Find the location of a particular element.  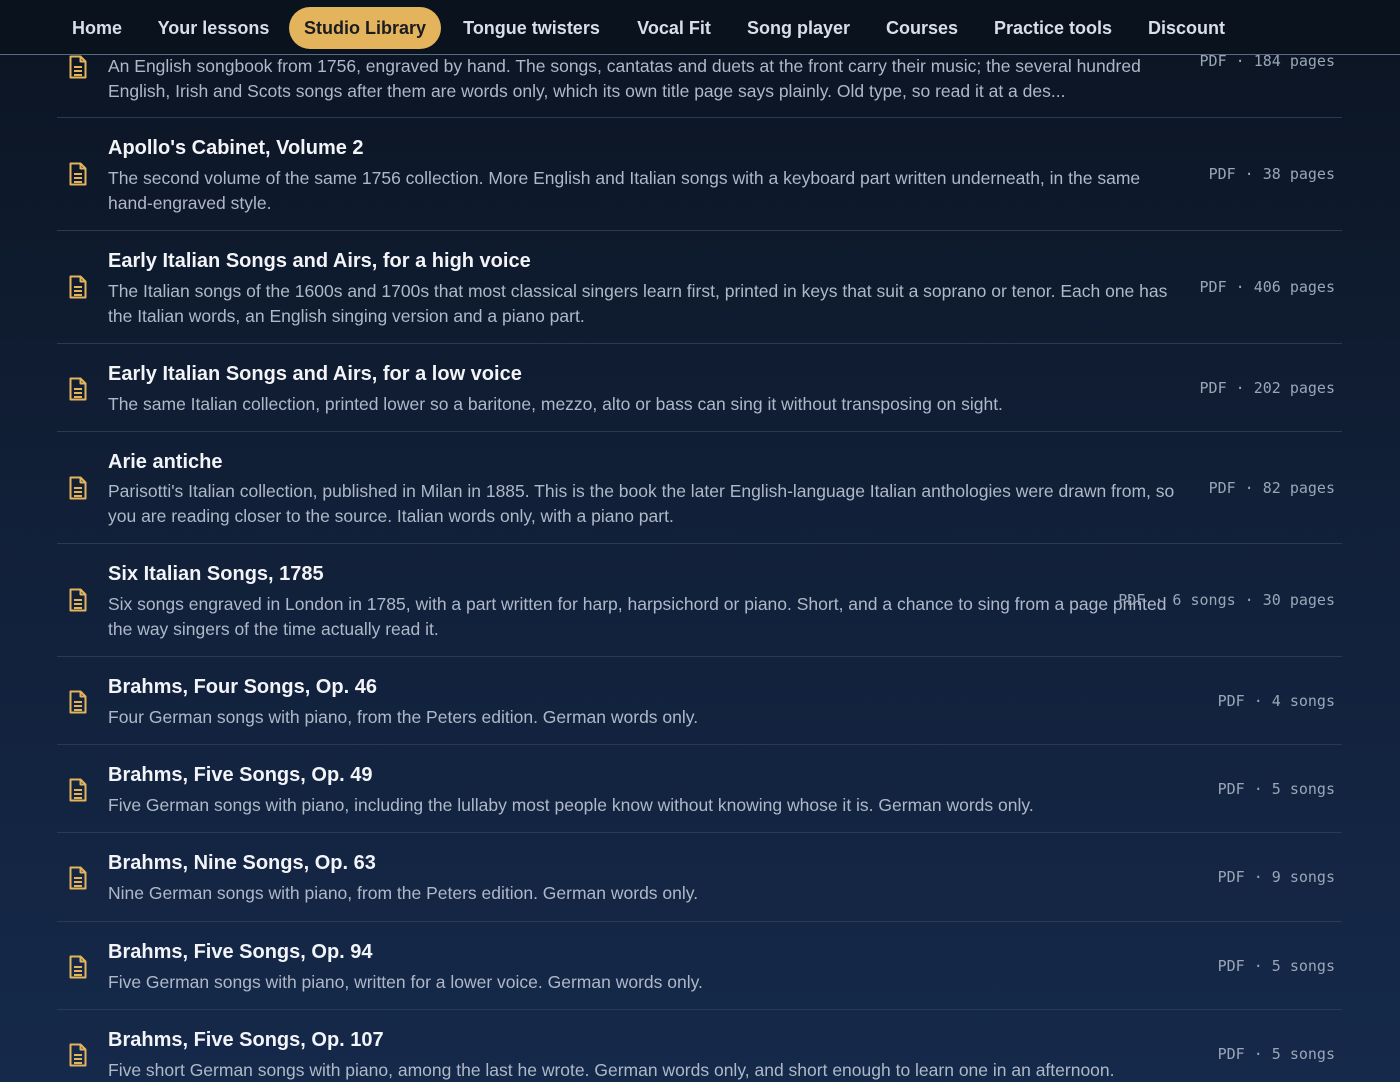

library-item-title: Brahms, Nine Songs, Op. 63 is located at coordinates (242, 863).